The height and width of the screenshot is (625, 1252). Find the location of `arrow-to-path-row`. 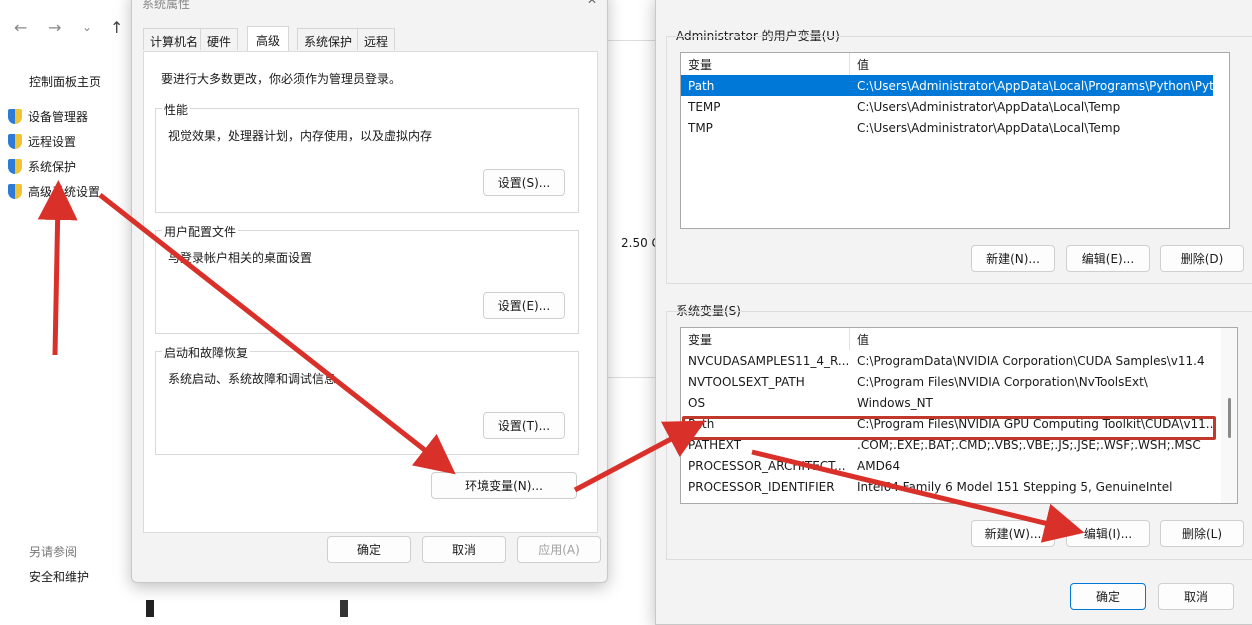

arrow-to-path-row is located at coordinates (639, 456).